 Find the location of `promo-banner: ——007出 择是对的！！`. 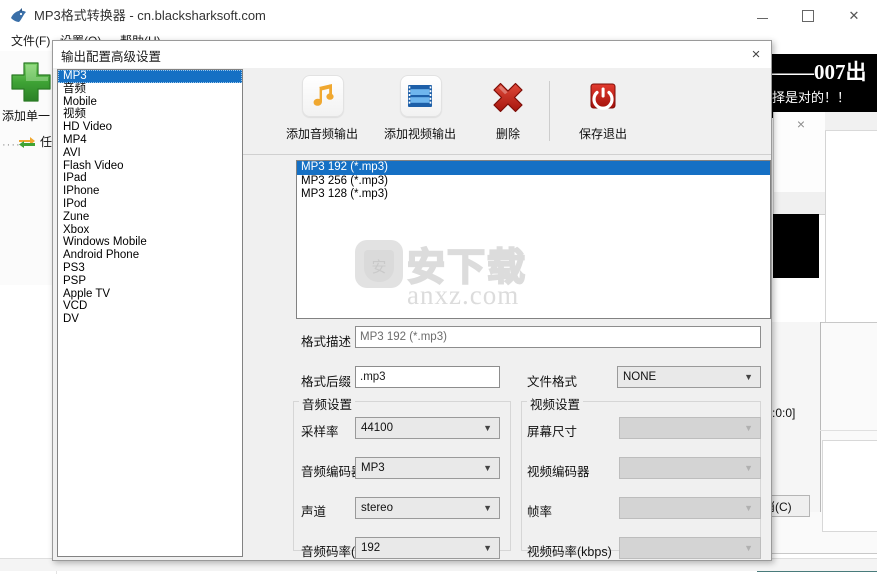

promo-banner: ——007出 择是对的！！ is located at coordinates (824, 86).